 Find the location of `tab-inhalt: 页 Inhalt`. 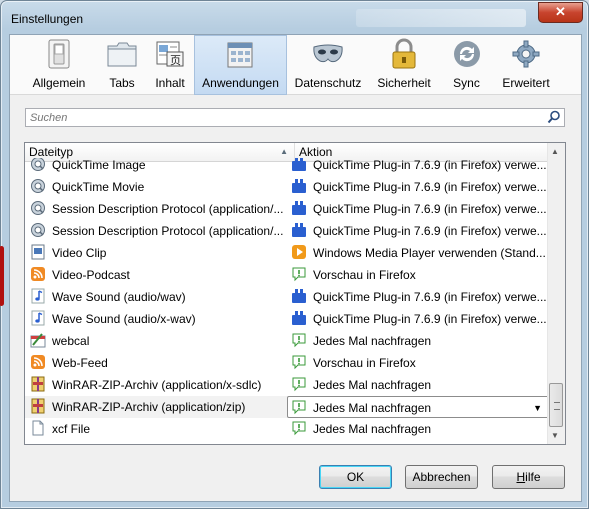

tab-inhalt: 页 Inhalt is located at coordinates (170, 65).